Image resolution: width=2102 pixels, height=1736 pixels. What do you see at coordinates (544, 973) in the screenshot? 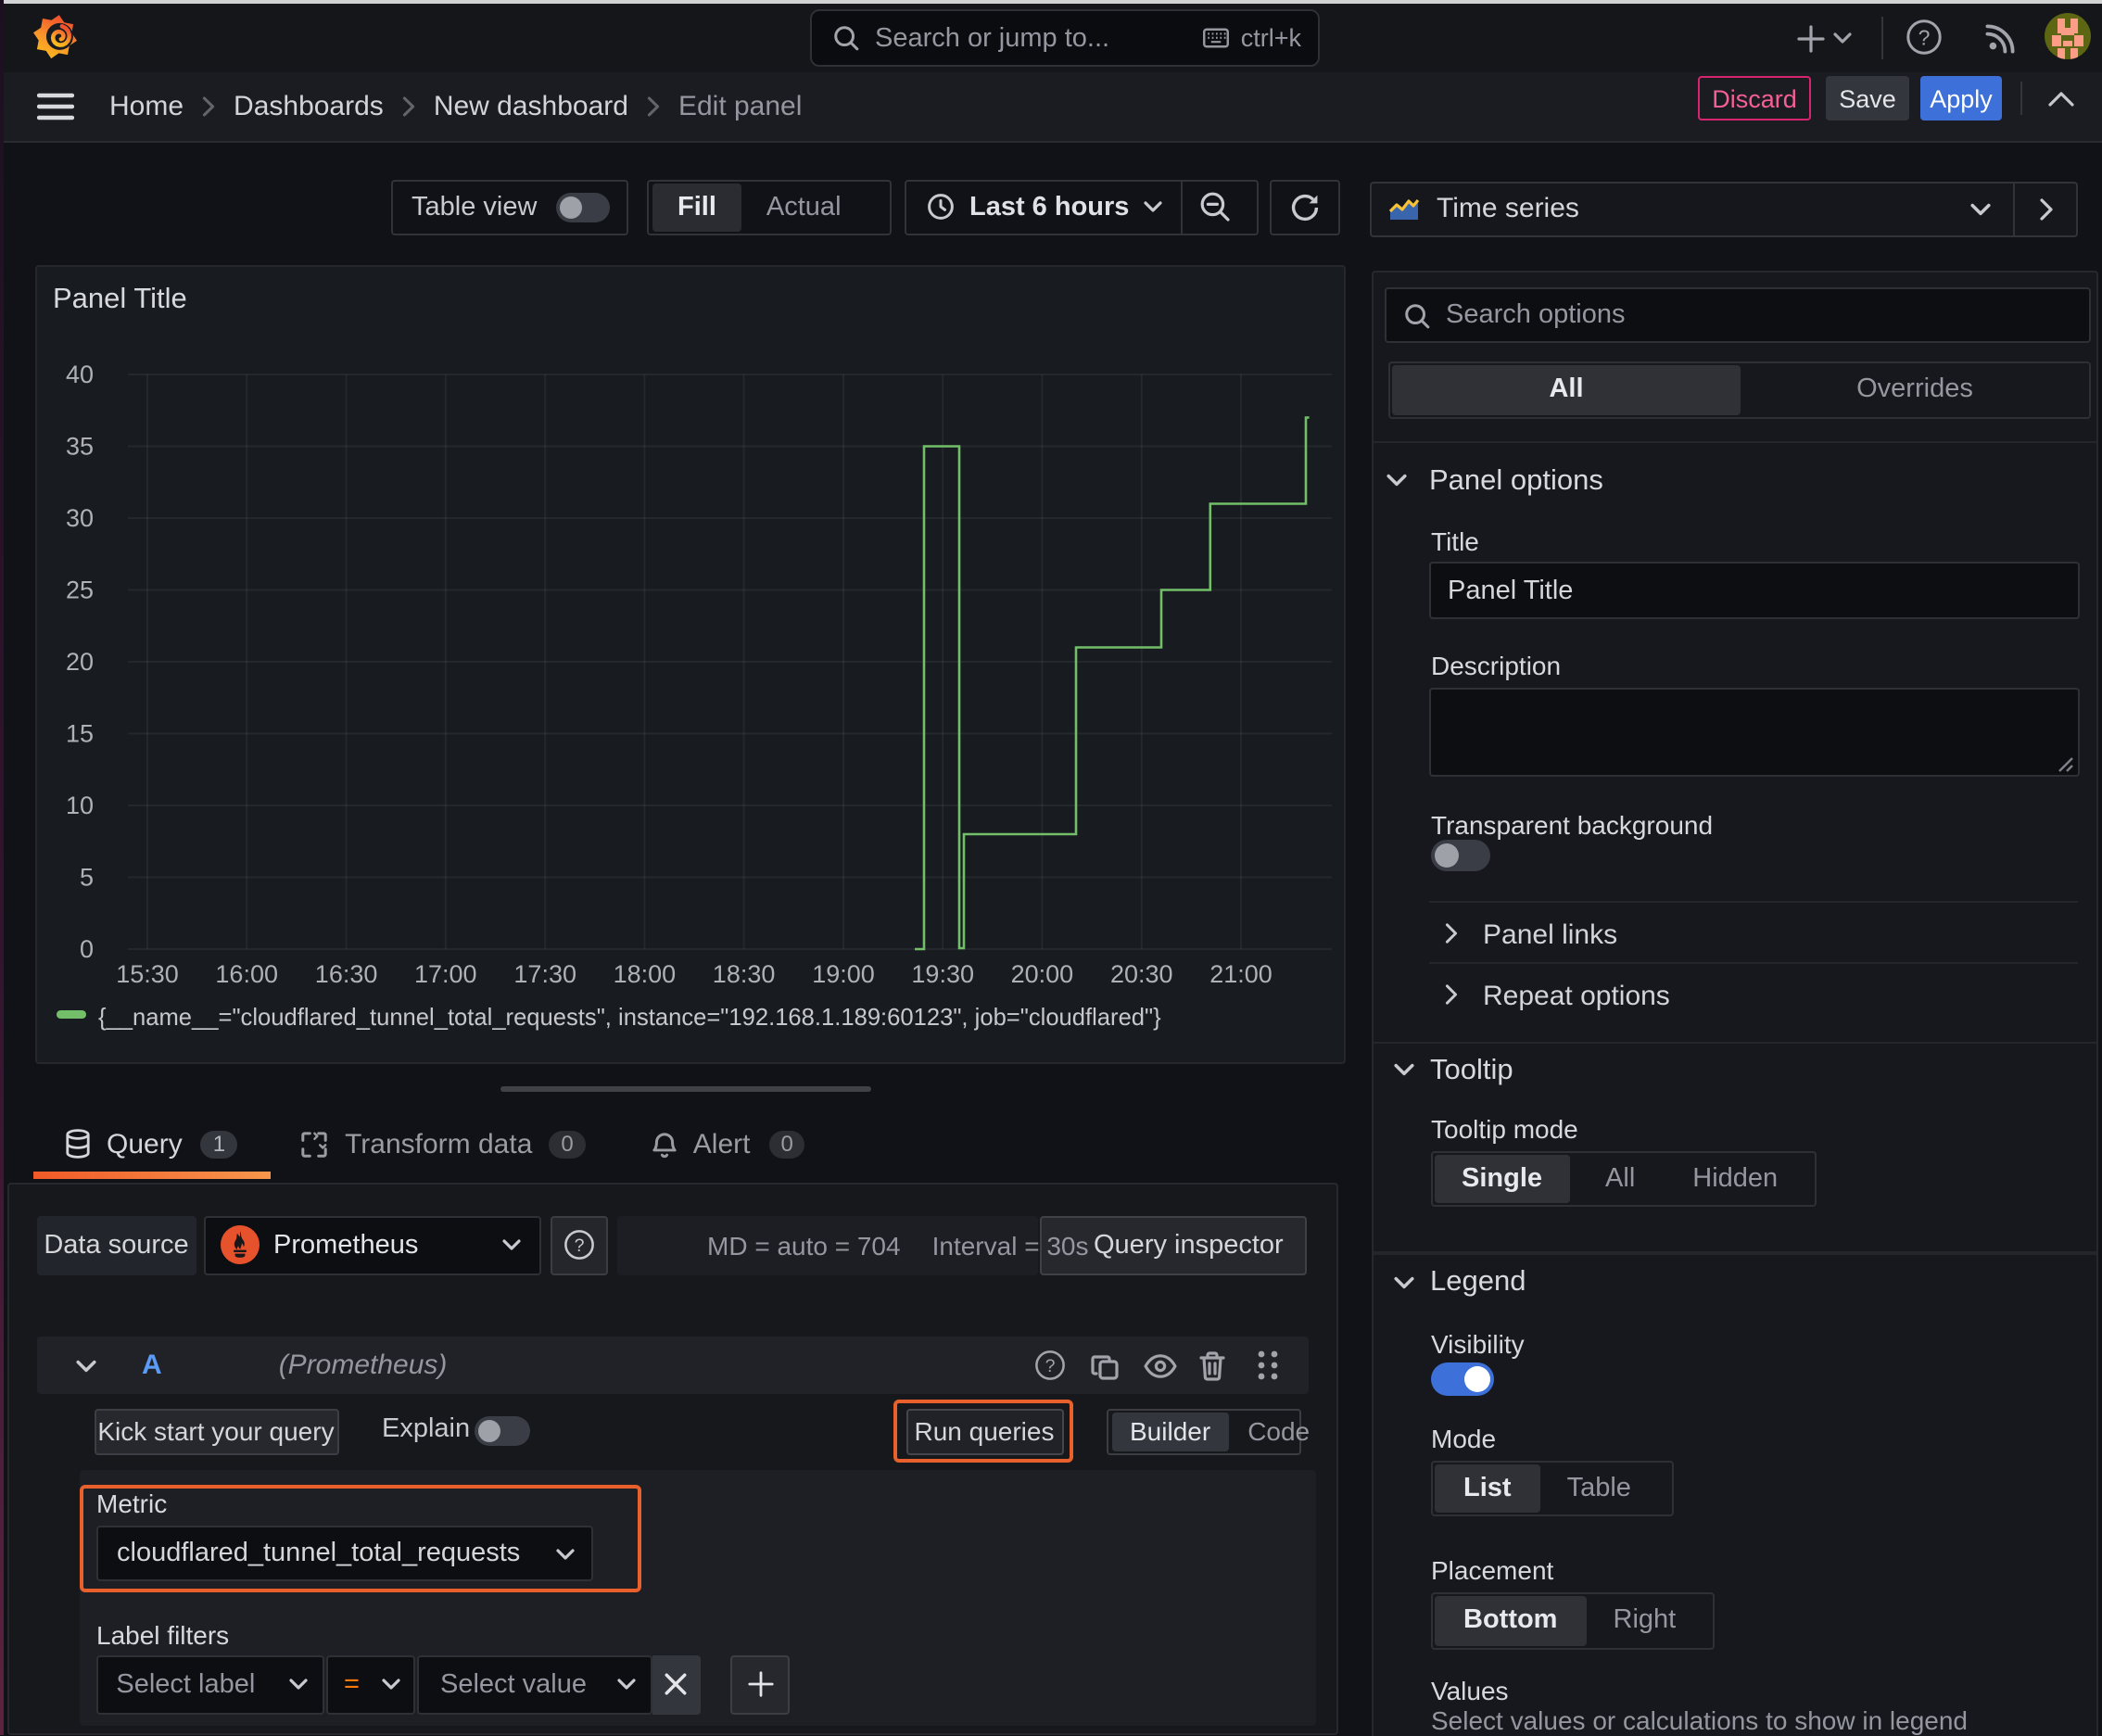
I see `svg-text: 17:30` at bounding box center [544, 973].